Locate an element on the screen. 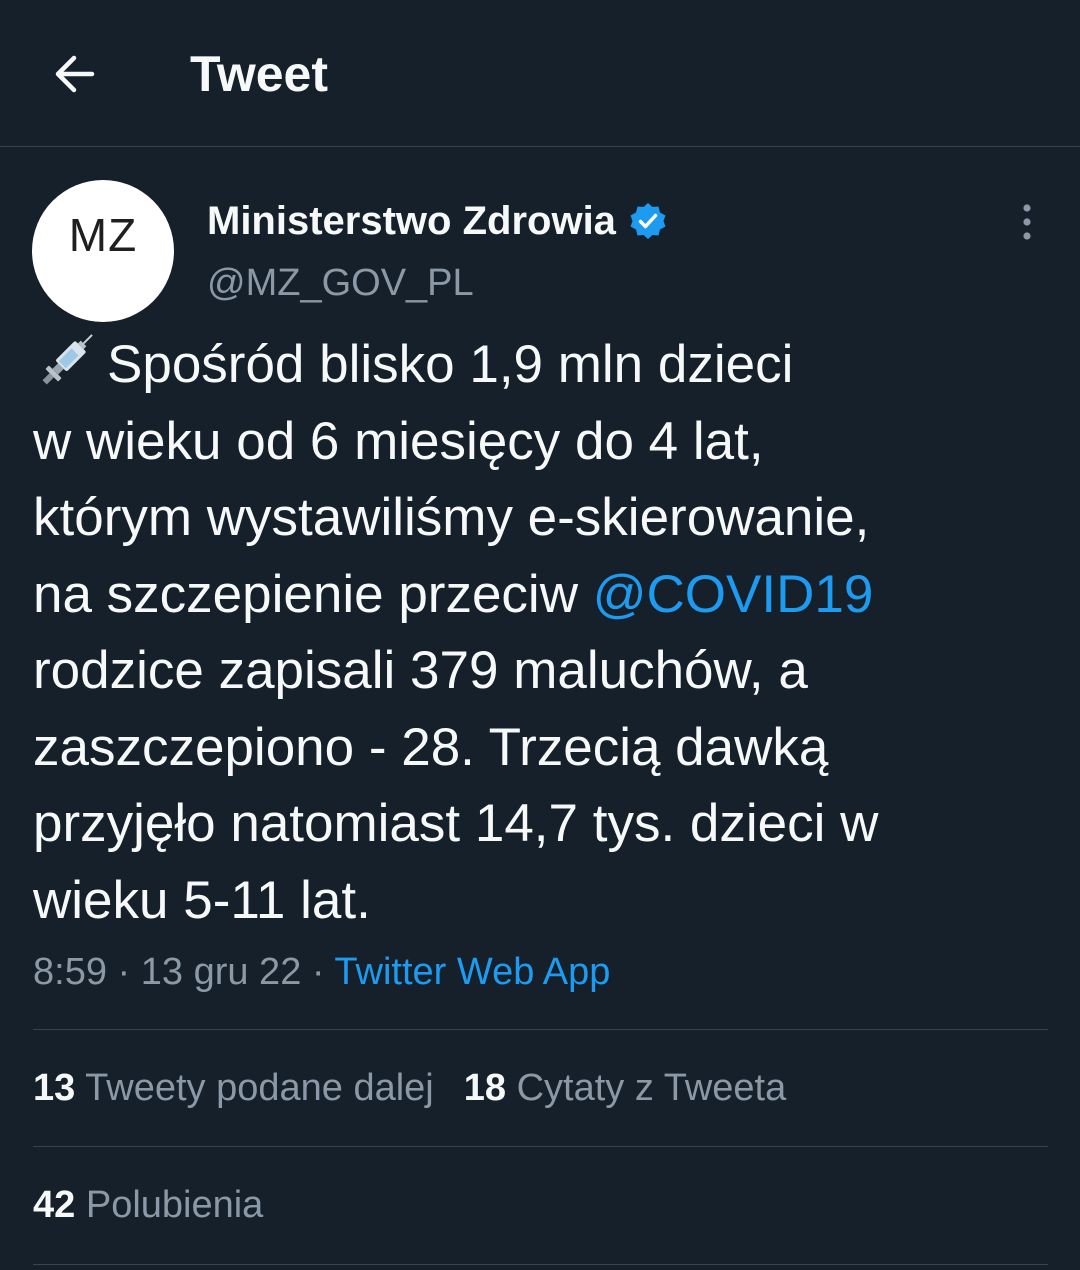 This screenshot has height=1270, width=1080. tweet-line: w wieku od 6 miesięcy do 4 lat, is located at coordinates (398, 441).